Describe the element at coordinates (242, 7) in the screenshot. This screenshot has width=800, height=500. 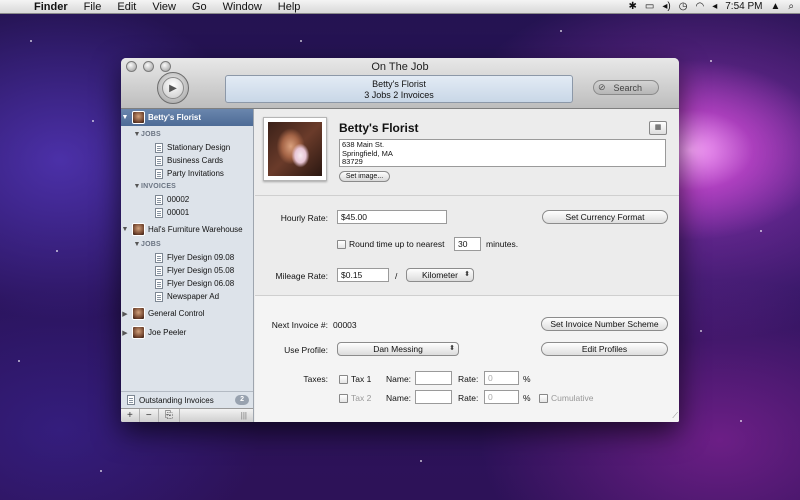
I see `menu-window: Window` at that location.